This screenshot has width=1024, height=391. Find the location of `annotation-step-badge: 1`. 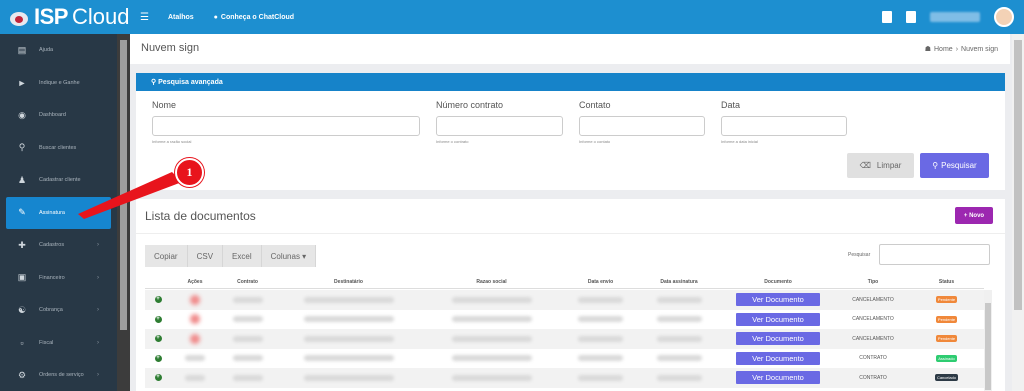

annotation-step-badge: 1 is located at coordinates (189, 172).